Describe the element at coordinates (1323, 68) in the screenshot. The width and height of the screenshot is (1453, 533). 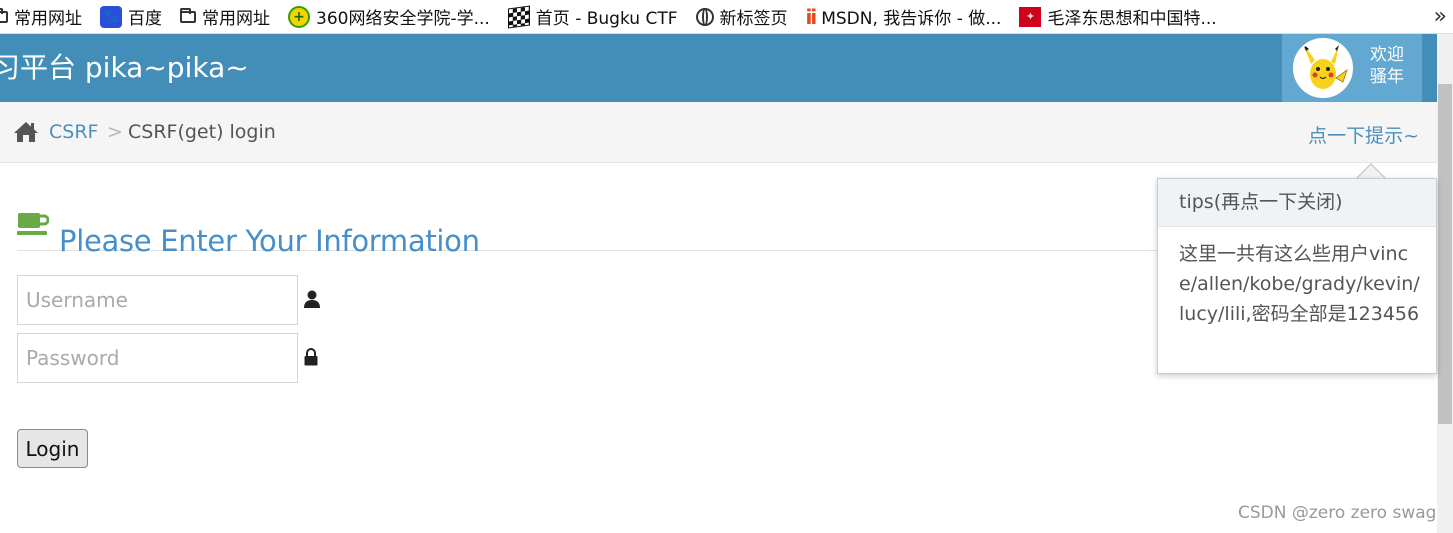
I see `pikachu-avatar-icon` at that location.